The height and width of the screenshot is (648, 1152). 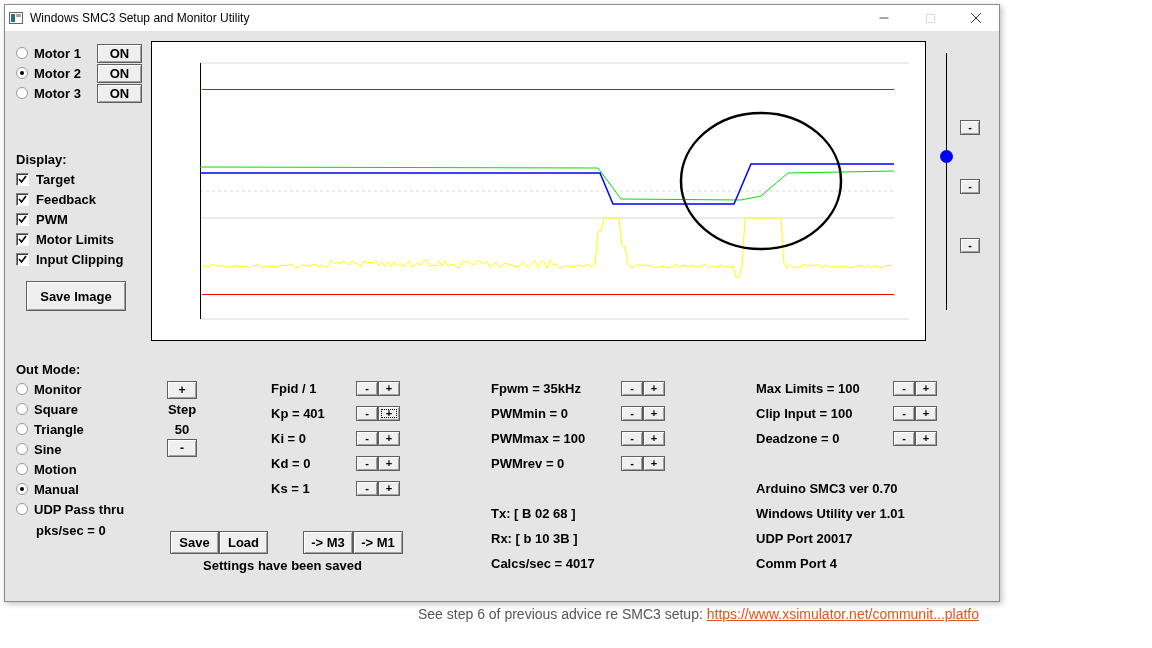 I want to click on parameter-label: PWMmax = 100, so click(x=539, y=438).